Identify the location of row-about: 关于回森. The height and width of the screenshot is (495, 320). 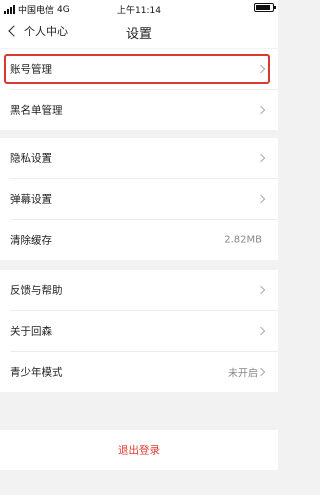
(139, 331).